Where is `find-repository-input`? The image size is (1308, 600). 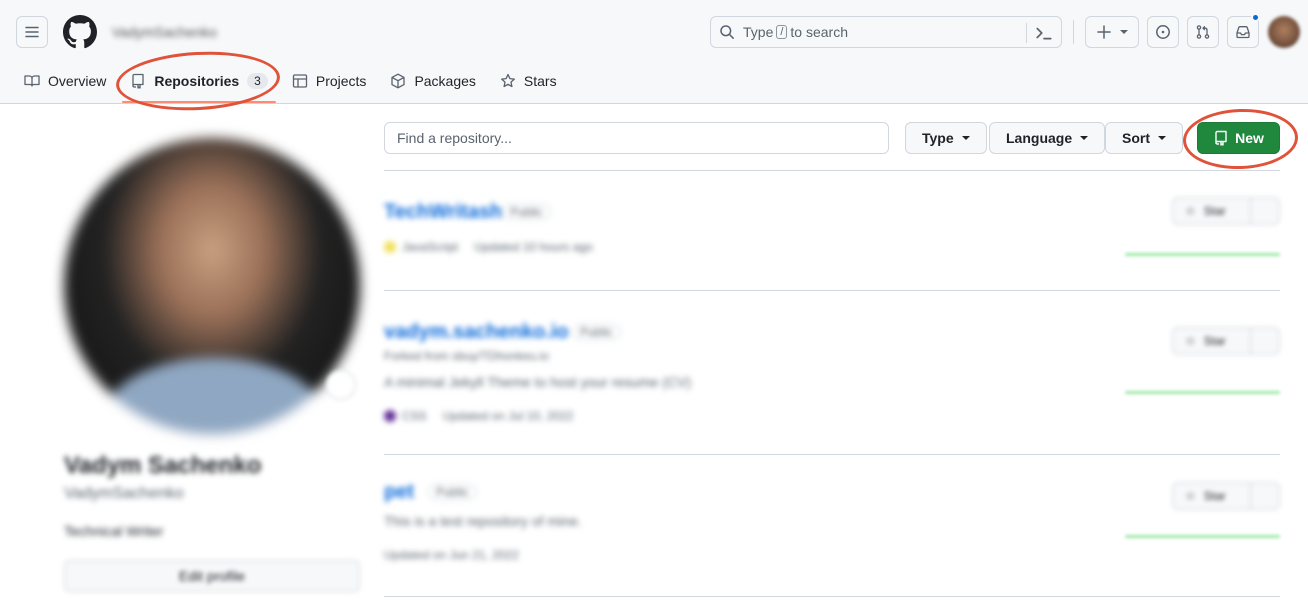
find-repository-input is located at coordinates (636, 138).